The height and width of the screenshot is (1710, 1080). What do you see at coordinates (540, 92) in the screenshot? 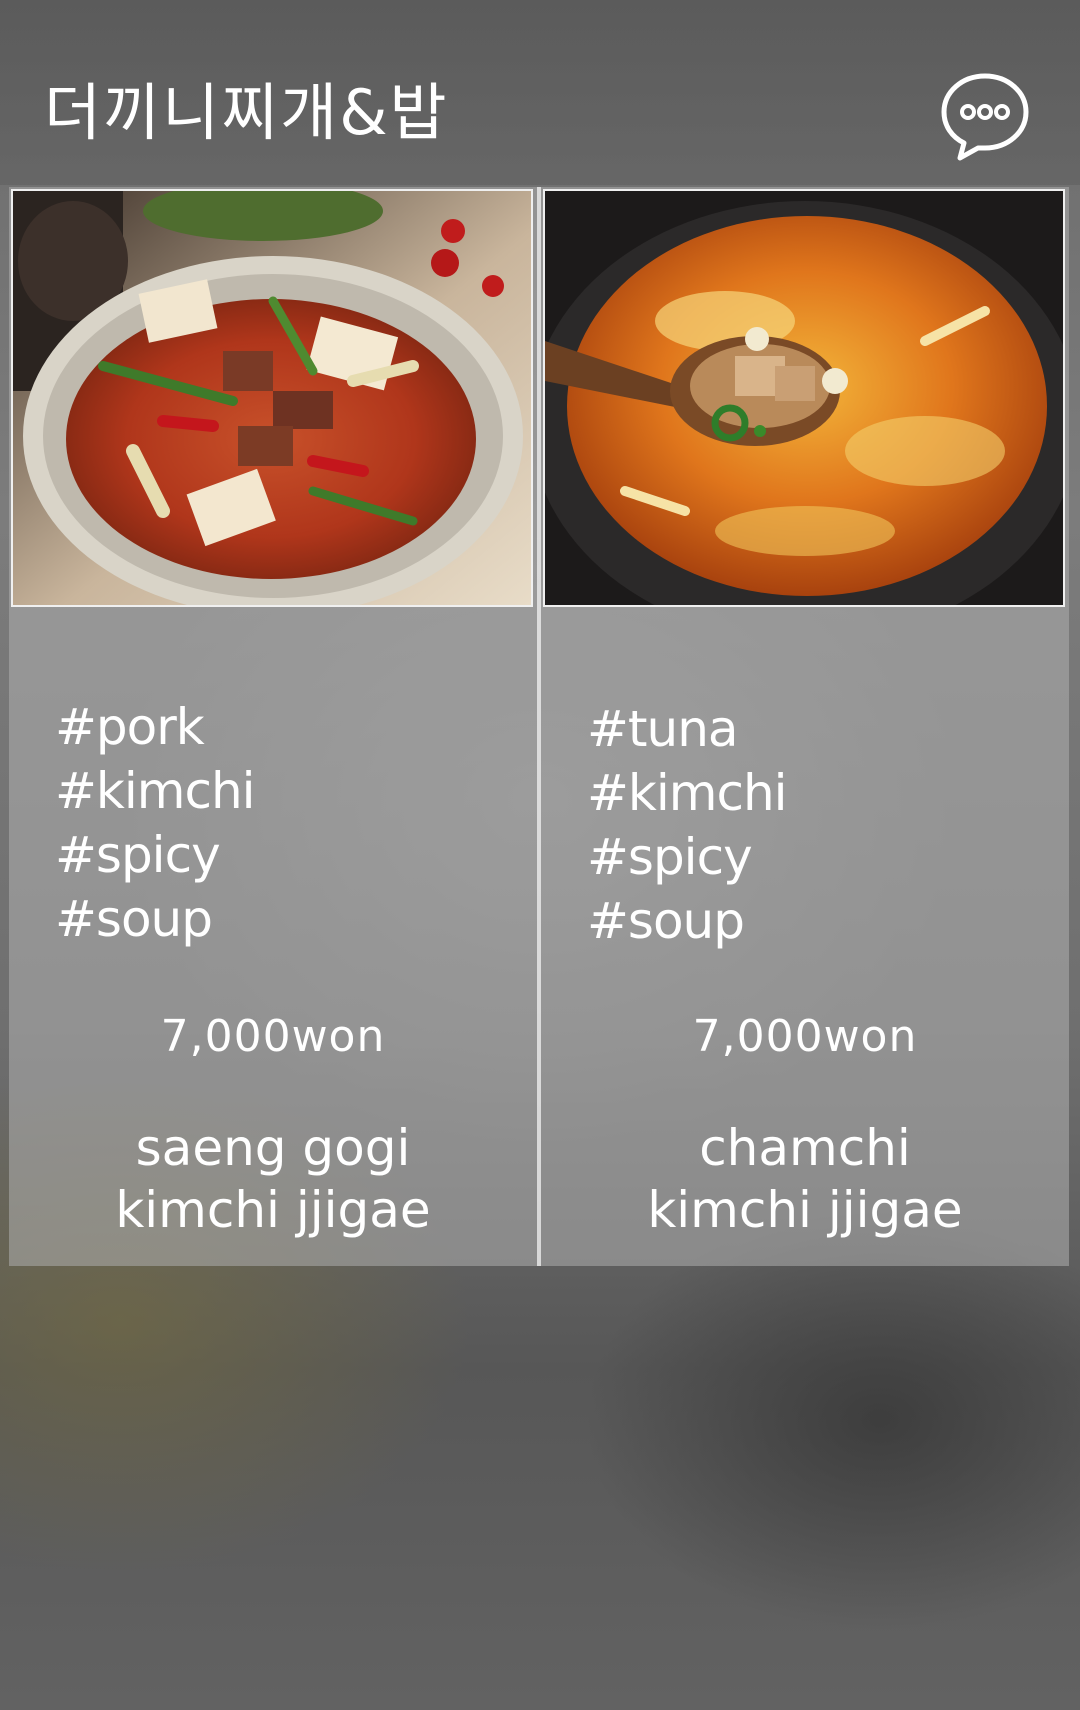
I see `app-header: 더끼니찌개&밥` at bounding box center [540, 92].